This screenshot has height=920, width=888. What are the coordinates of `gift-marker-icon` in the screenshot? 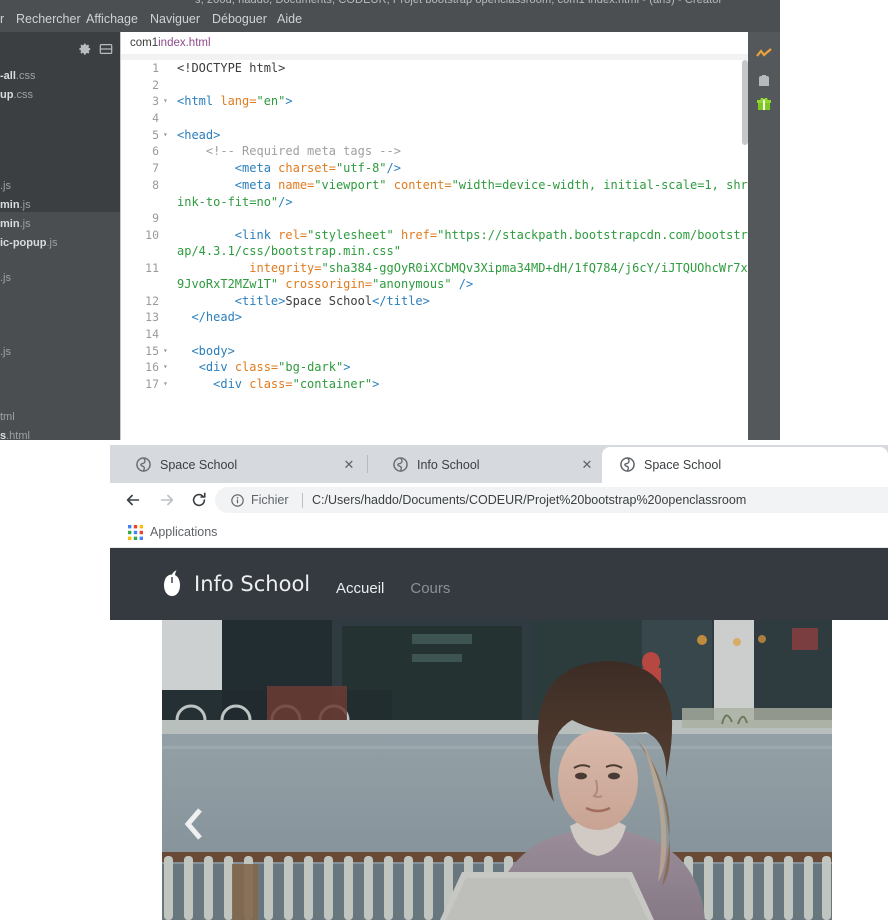 It's located at (764, 104).